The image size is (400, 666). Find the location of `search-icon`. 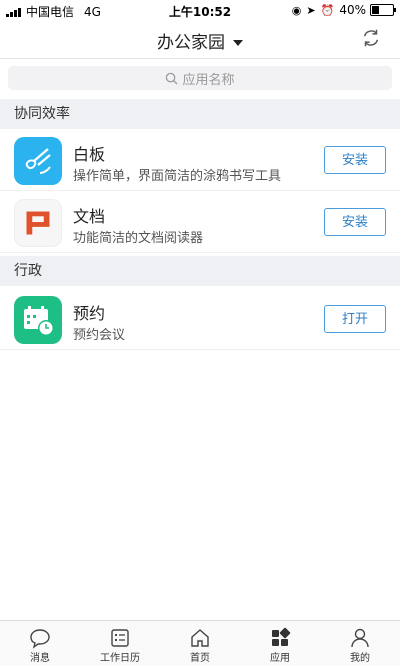

search-icon is located at coordinates (172, 78).